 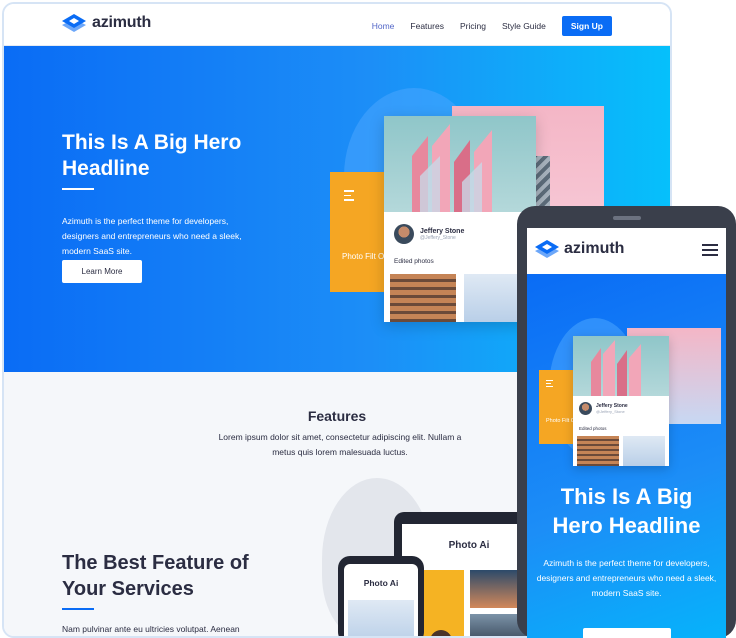 I want to click on tablet-app-title: Photo Ai, so click(x=469, y=545).